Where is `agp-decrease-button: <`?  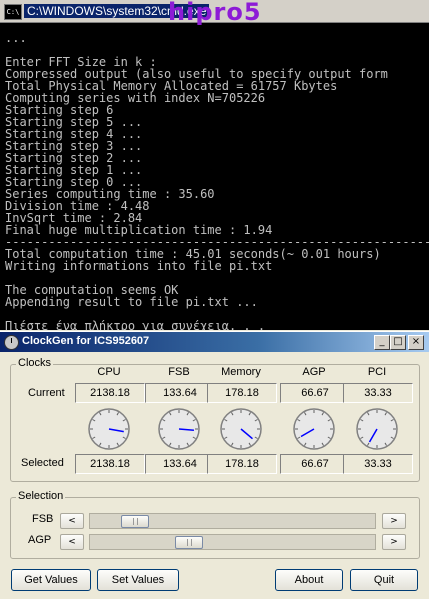 agp-decrease-button: < is located at coordinates (72, 542).